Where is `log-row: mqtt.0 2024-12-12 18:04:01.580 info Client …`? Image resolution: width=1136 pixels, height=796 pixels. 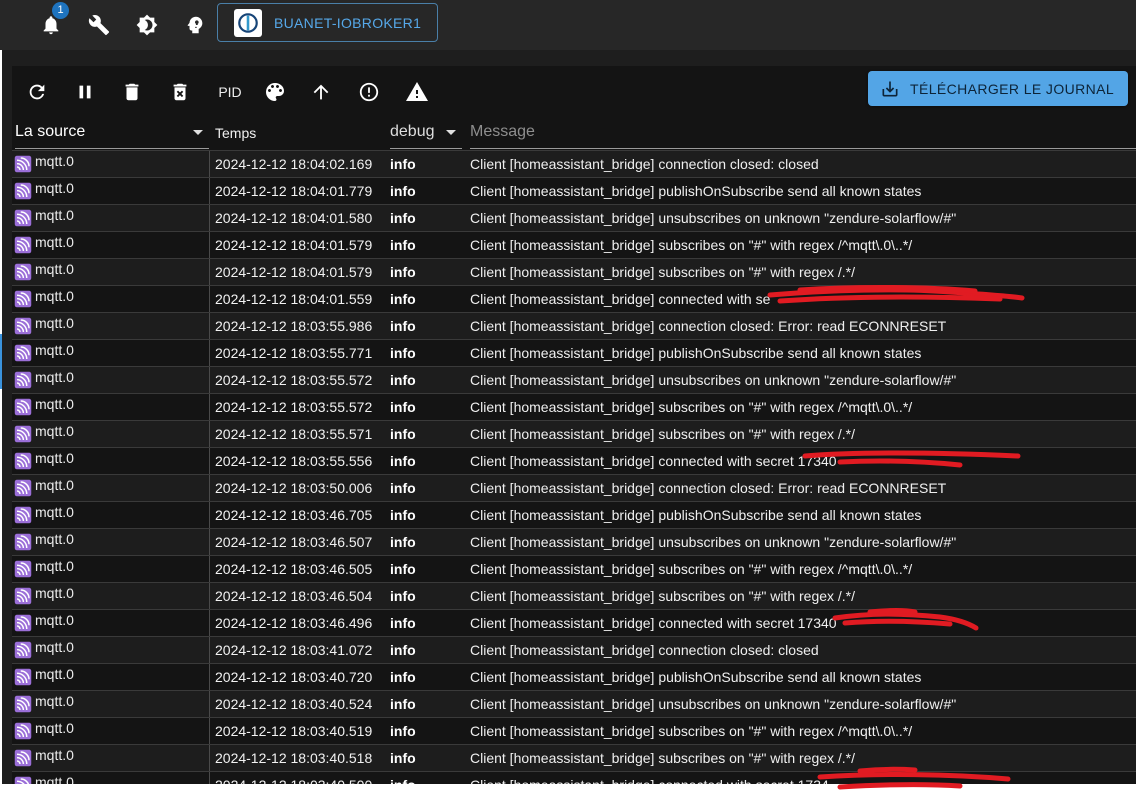 log-row: mqtt.0 2024-12-12 18:04:01.580 info Client … is located at coordinates (574, 217).